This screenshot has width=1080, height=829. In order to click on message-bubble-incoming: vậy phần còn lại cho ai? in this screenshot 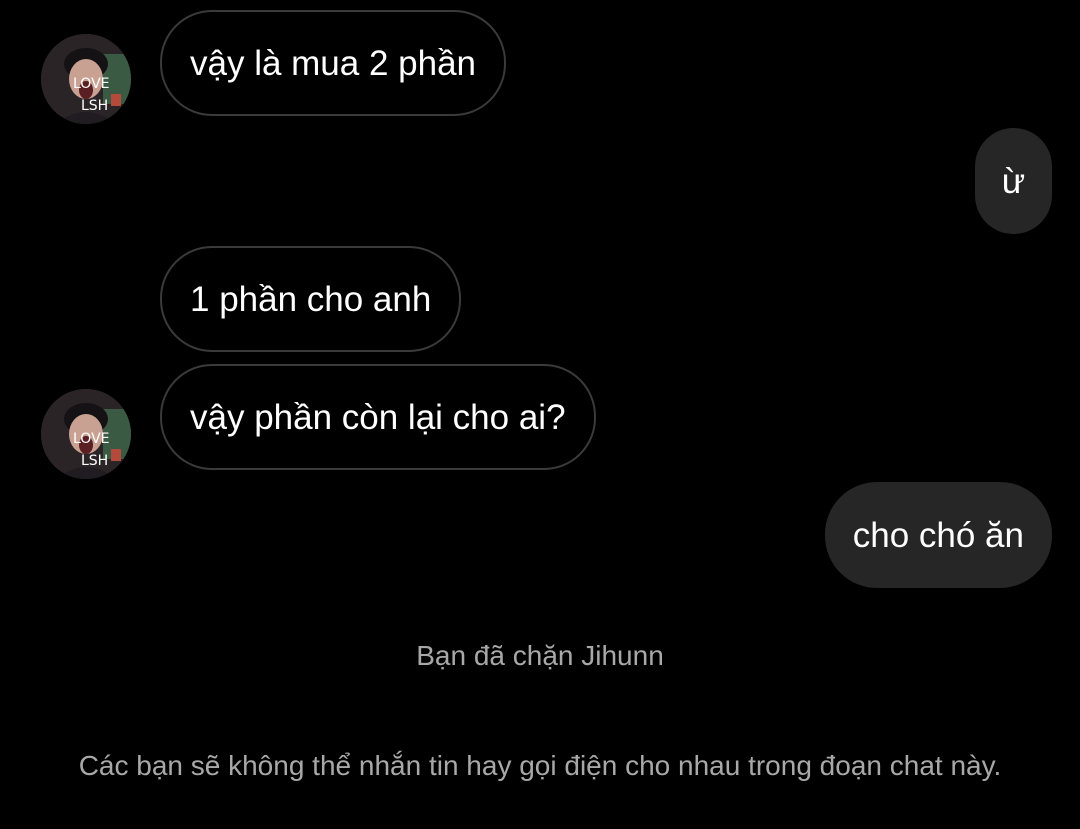, I will do `click(378, 417)`.